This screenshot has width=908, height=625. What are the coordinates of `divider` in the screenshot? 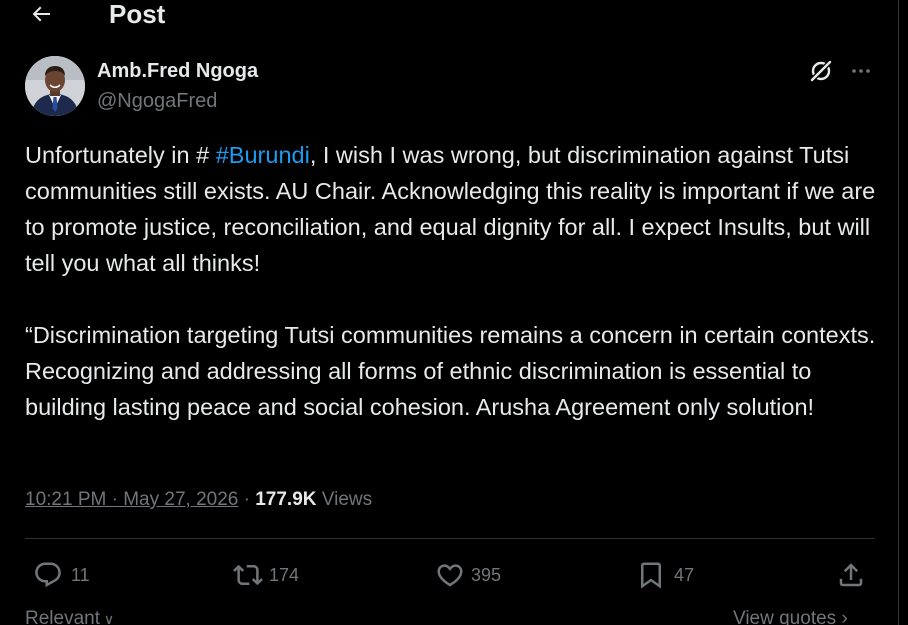 It's located at (450, 538).